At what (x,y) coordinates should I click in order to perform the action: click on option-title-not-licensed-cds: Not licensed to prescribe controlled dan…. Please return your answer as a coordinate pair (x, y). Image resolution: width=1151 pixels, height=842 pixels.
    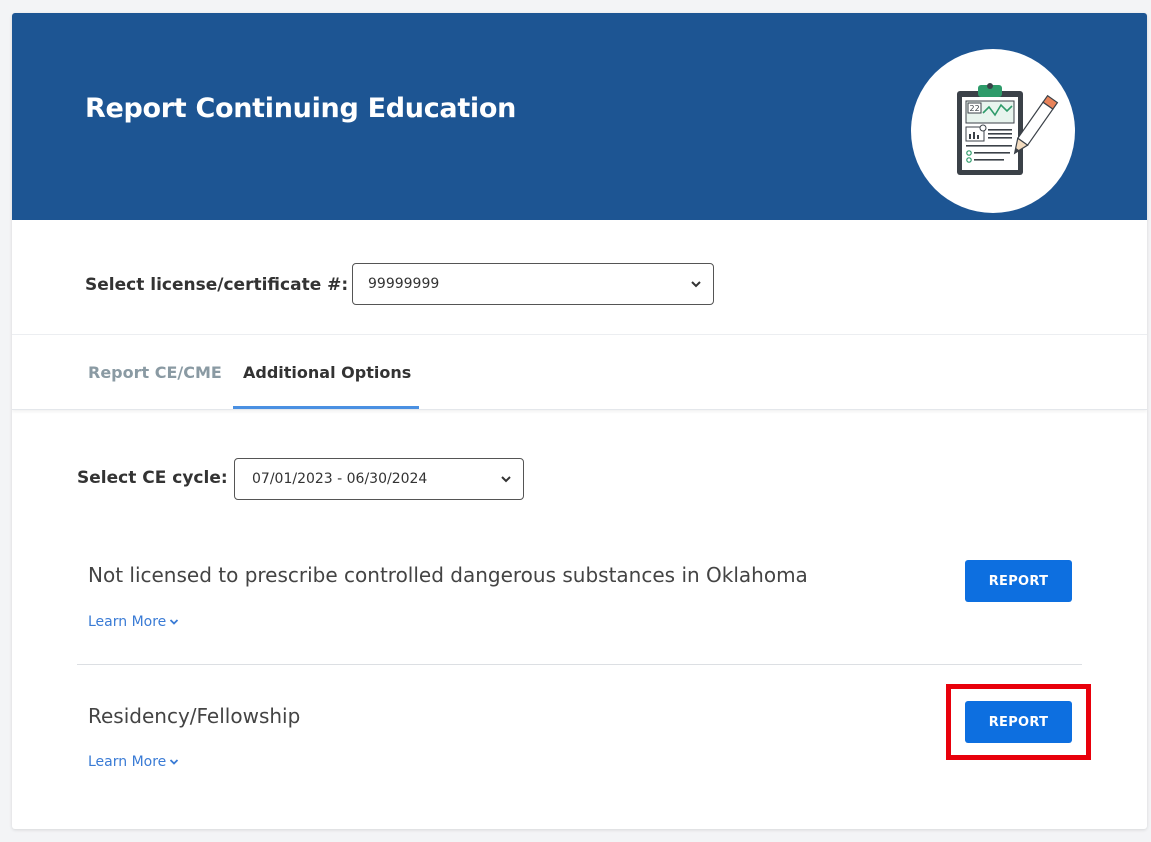
    Looking at the image, I should click on (448, 575).